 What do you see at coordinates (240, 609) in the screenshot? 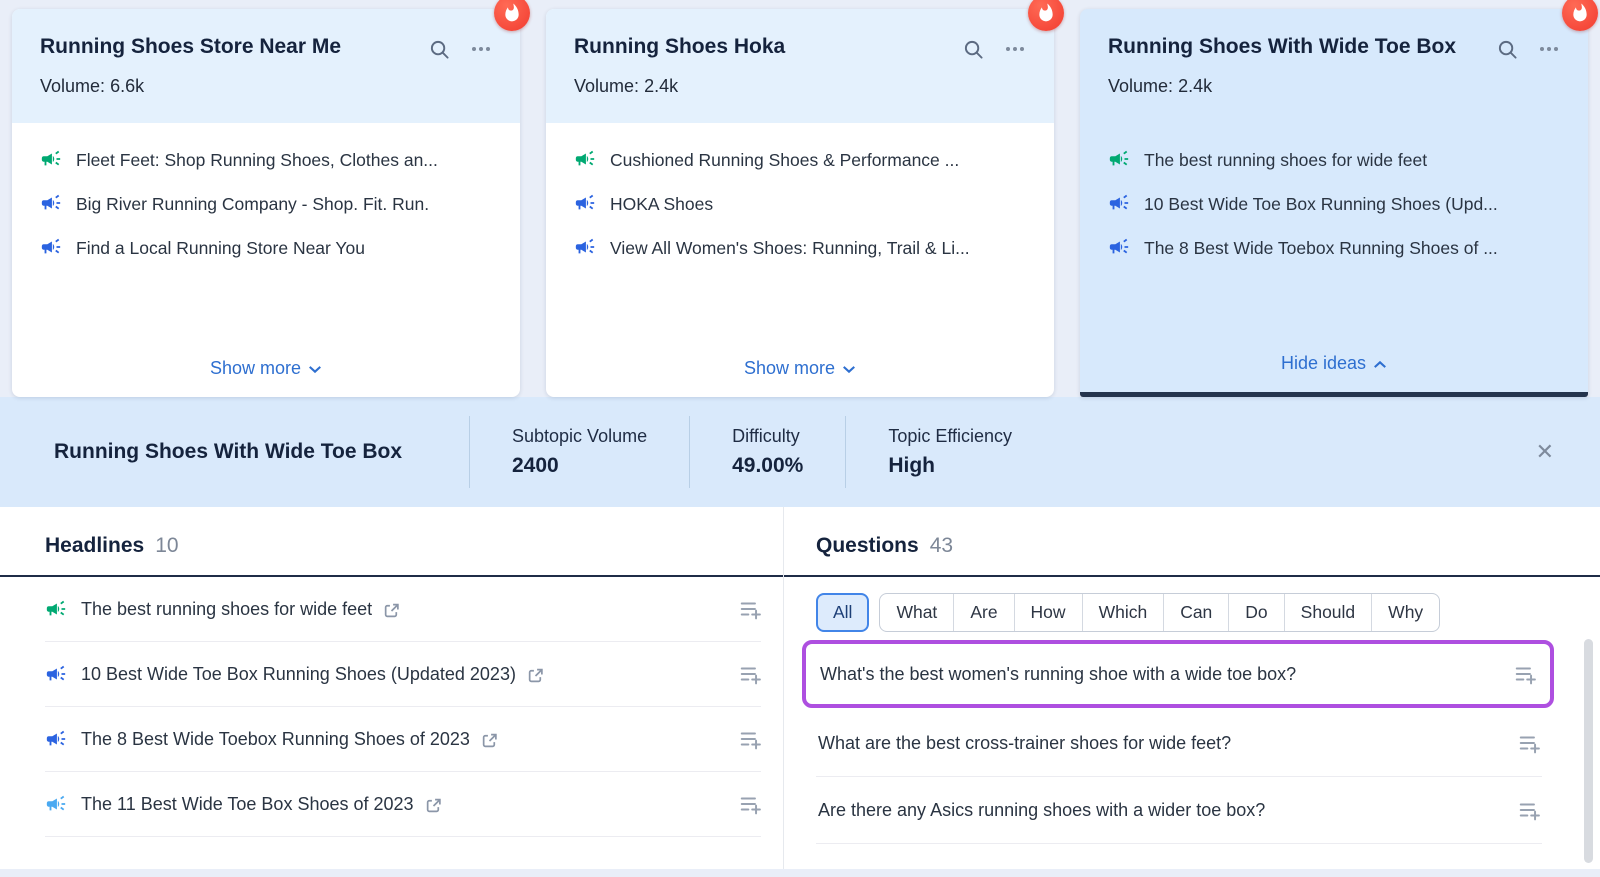
I see `headline-link: The best running shoes for wide feet` at bounding box center [240, 609].